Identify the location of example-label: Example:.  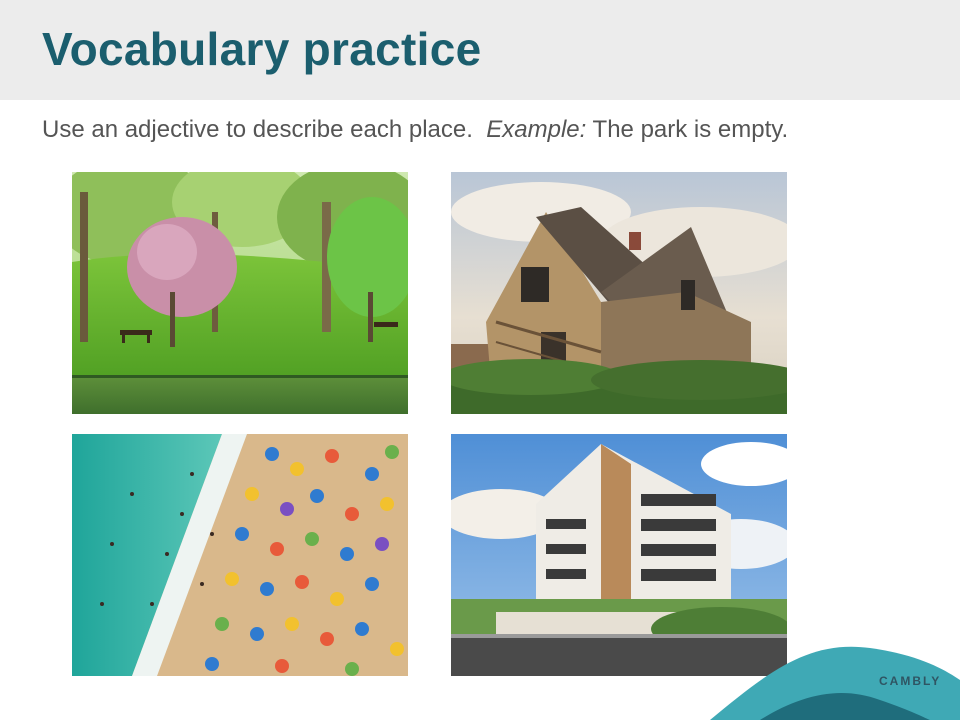
(536, 129).